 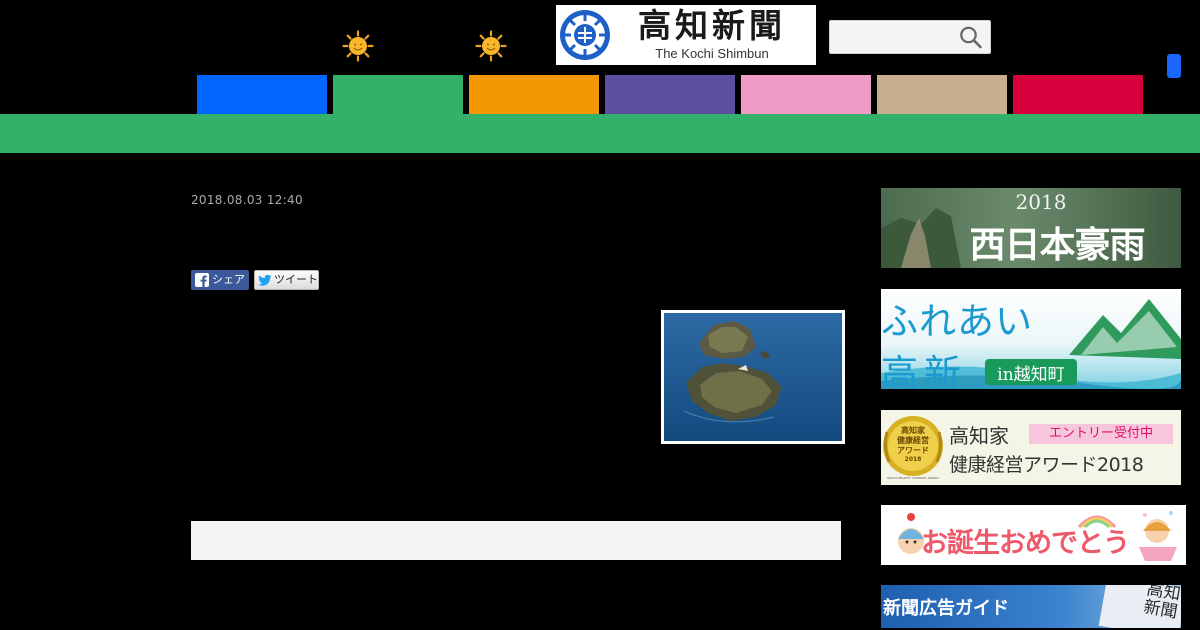 What do you see at coordinates (247, 200) in the screenshot?
I see `article-datetime: 2018.08.03 12:40` at bounding box center [247, 200].